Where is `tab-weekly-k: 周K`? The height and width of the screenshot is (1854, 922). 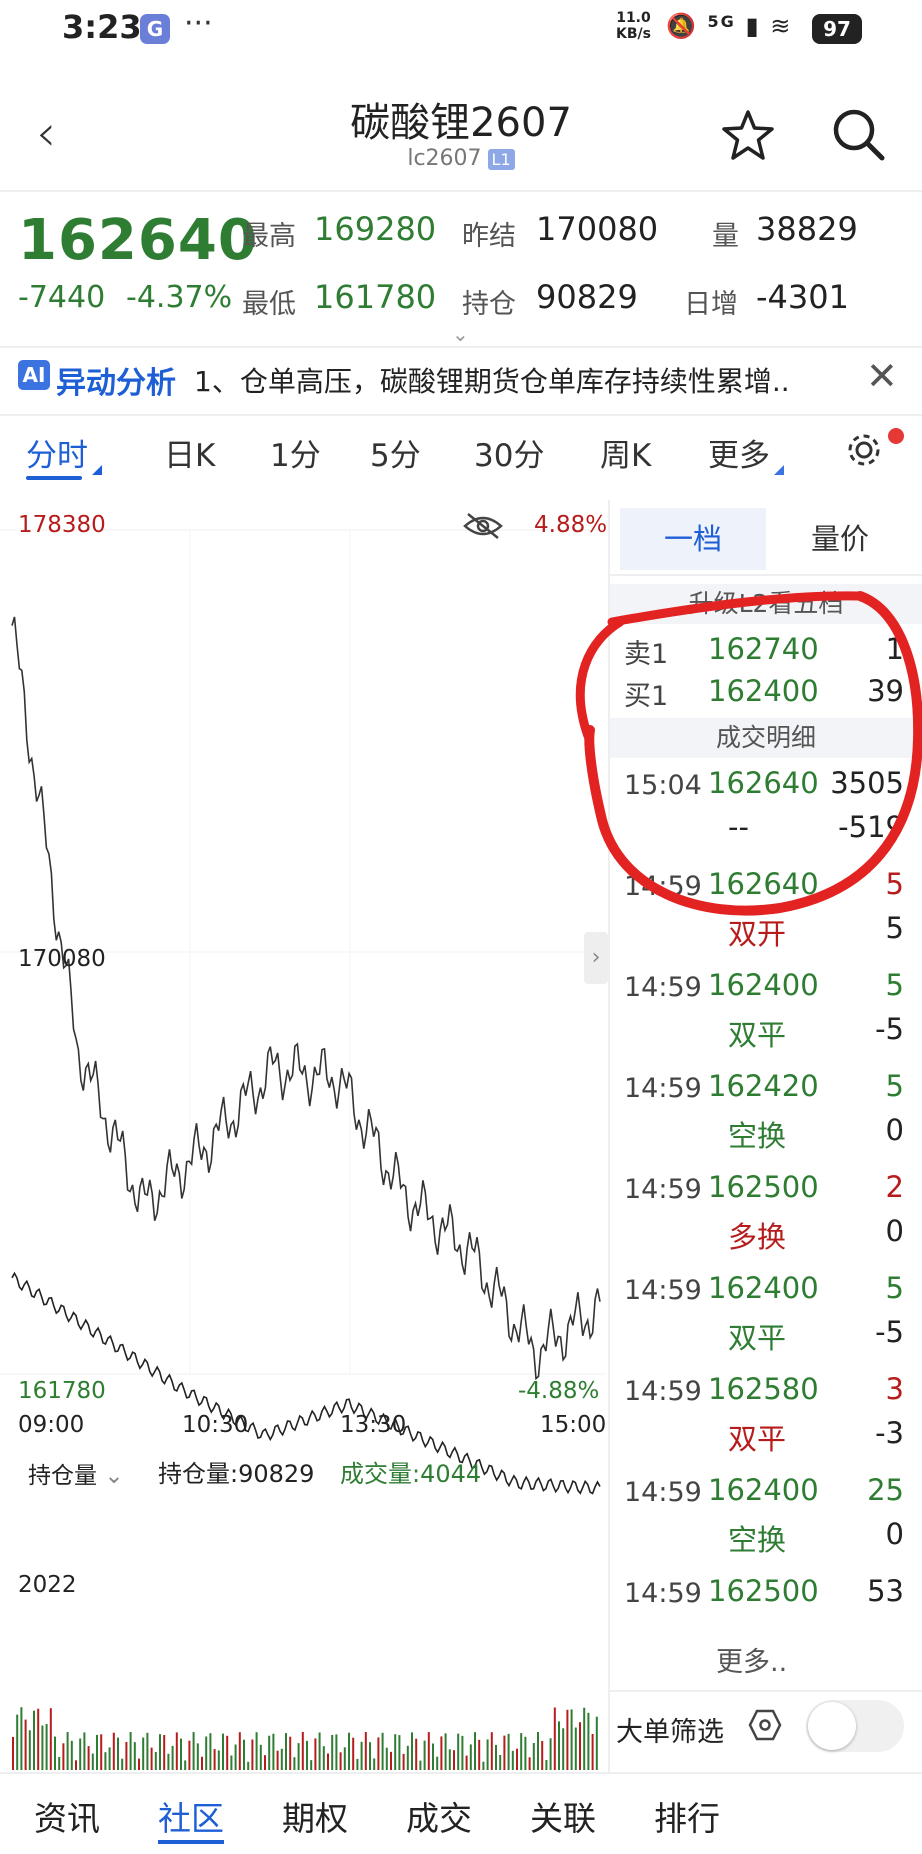
tab-weekly-k: 周K is located at coordinates (625, 452).